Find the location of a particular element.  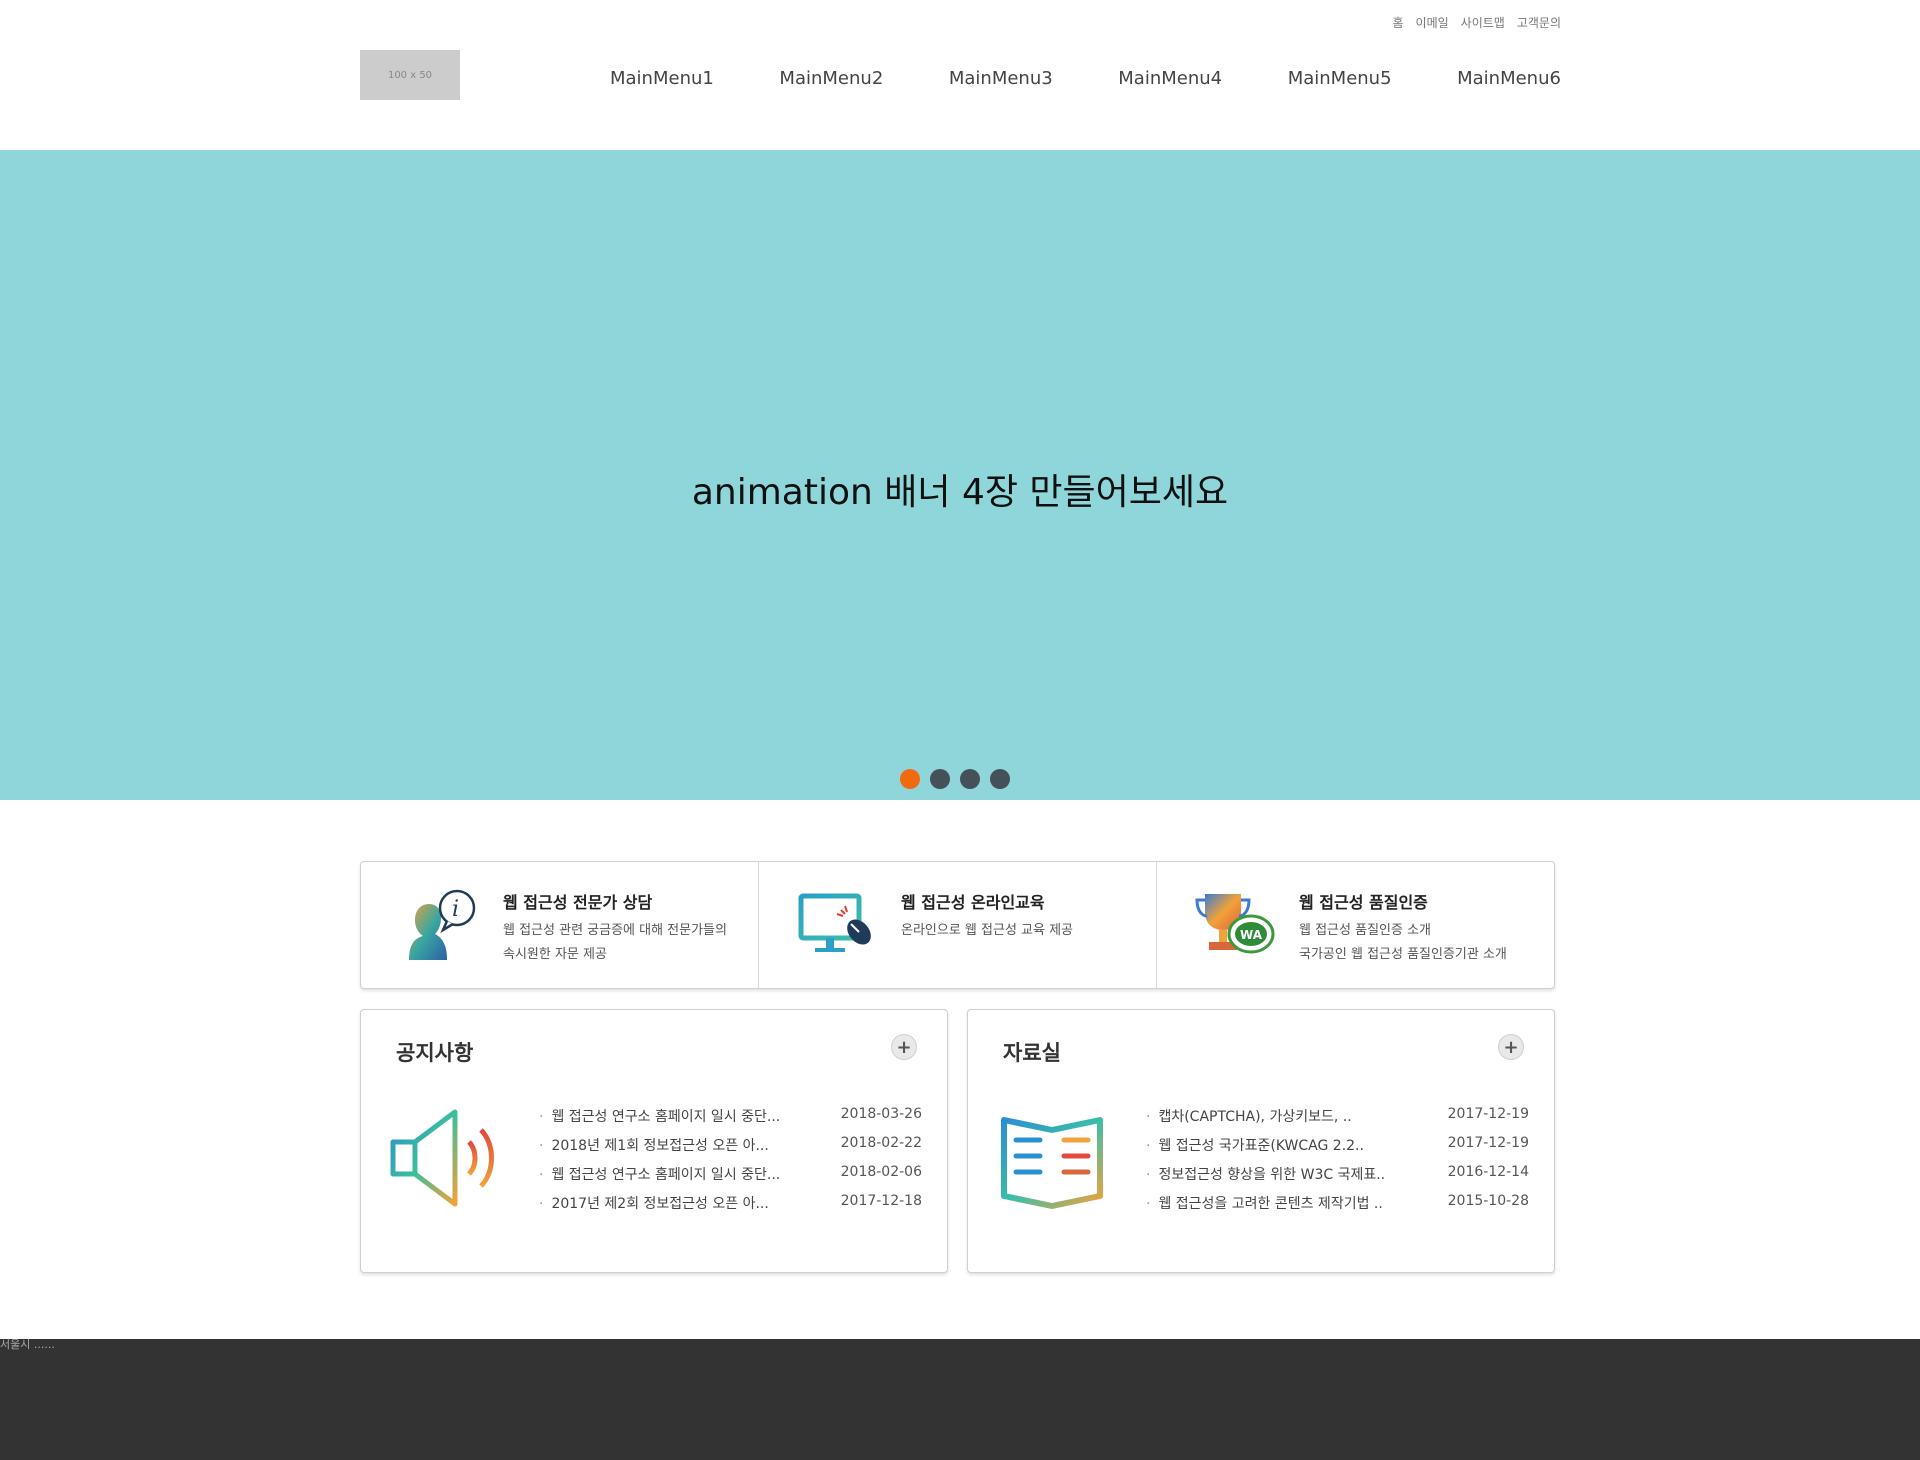

notice-item-date: 2018-02-22 is located at coordinates (881, 1143).